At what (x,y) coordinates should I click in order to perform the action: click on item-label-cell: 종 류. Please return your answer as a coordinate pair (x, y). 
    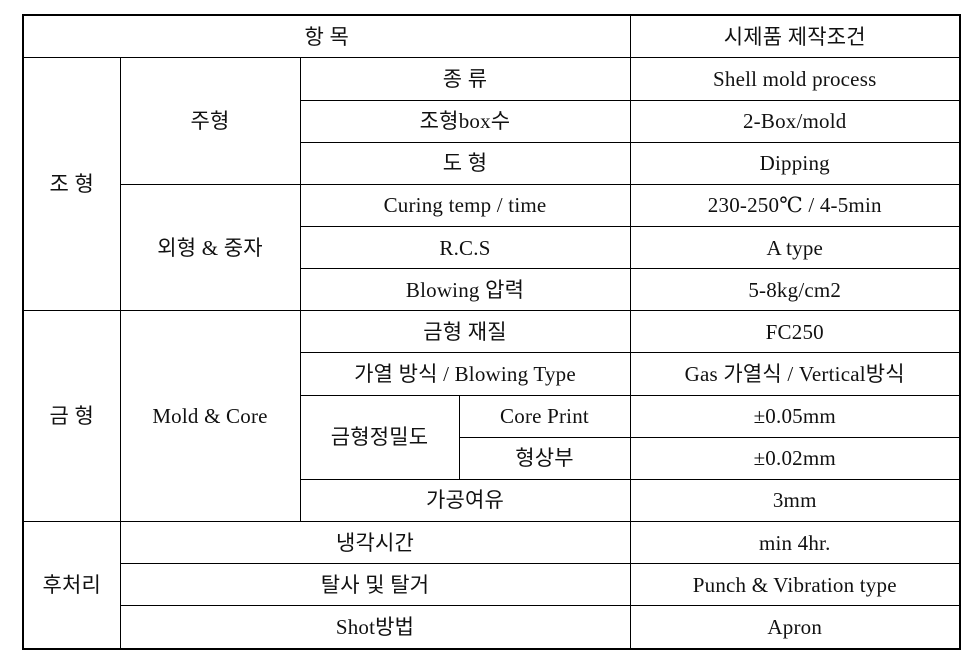
    Looking at the image, I should click on (465, 79).